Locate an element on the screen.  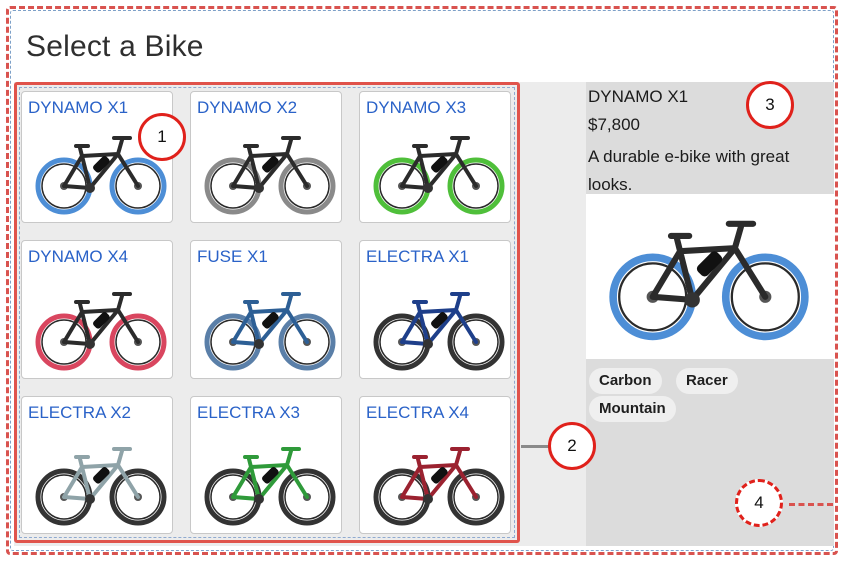
callout-2: 2 is located at coordinates (572, 446).